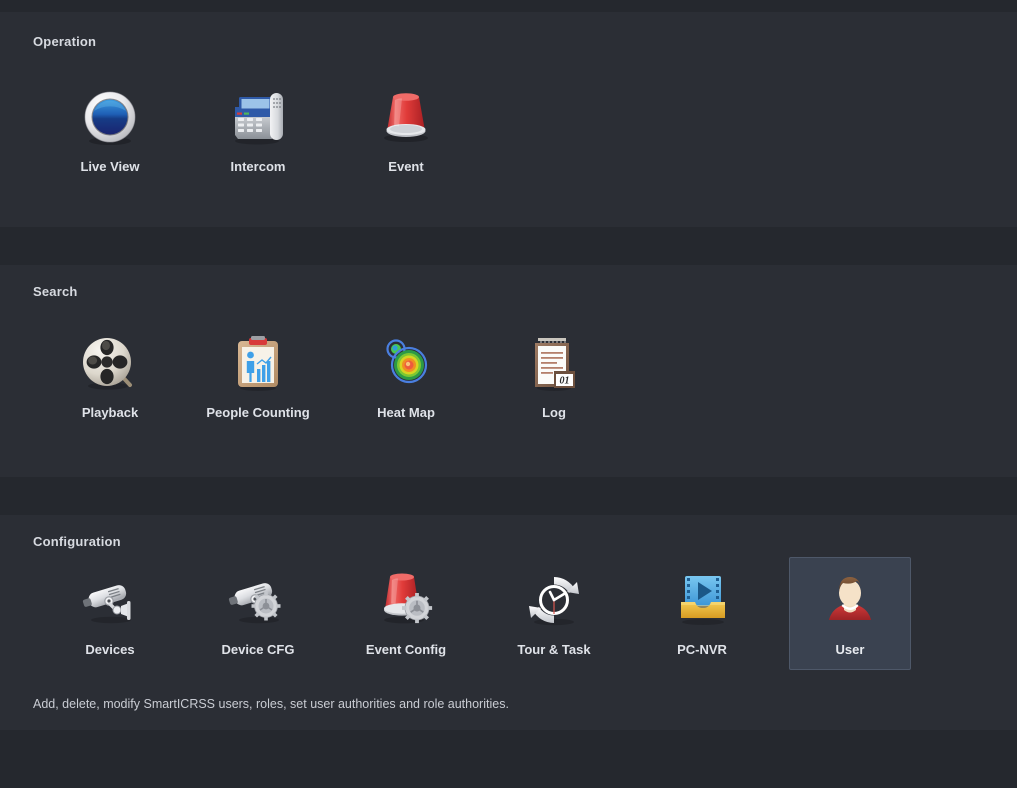  I want to click on tile-people-counting: People Counting, so click(258, 376).